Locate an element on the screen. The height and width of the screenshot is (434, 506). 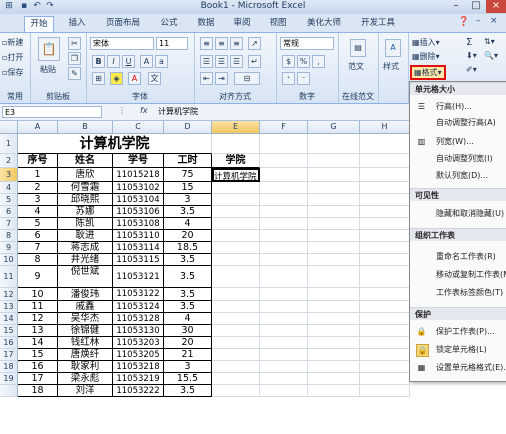
column-header-b: B is located at coordinates (85, 127).